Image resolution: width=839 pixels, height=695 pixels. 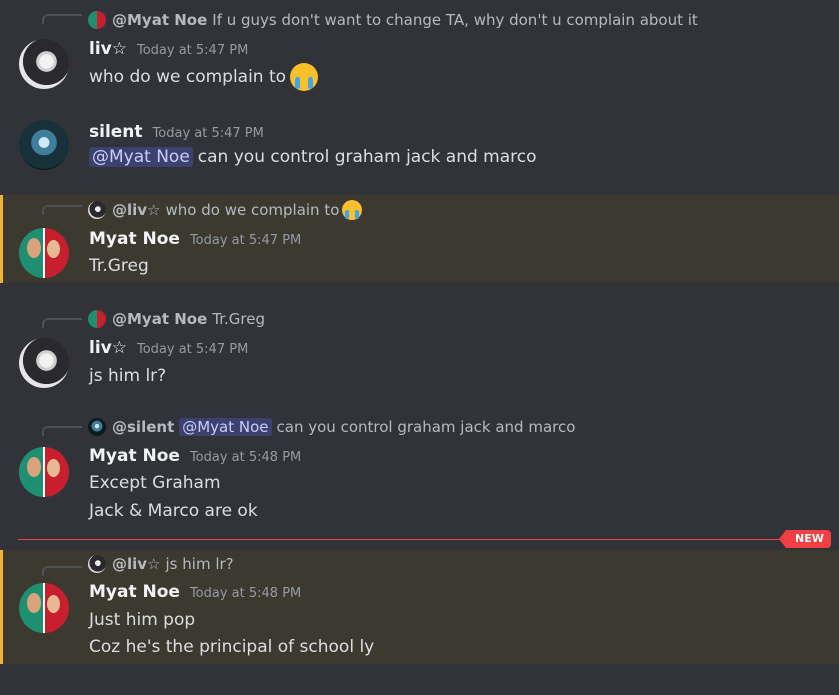 I want to click on message-header: Myat Noe Today at 5:47 PM, so click(x=195, y=239).